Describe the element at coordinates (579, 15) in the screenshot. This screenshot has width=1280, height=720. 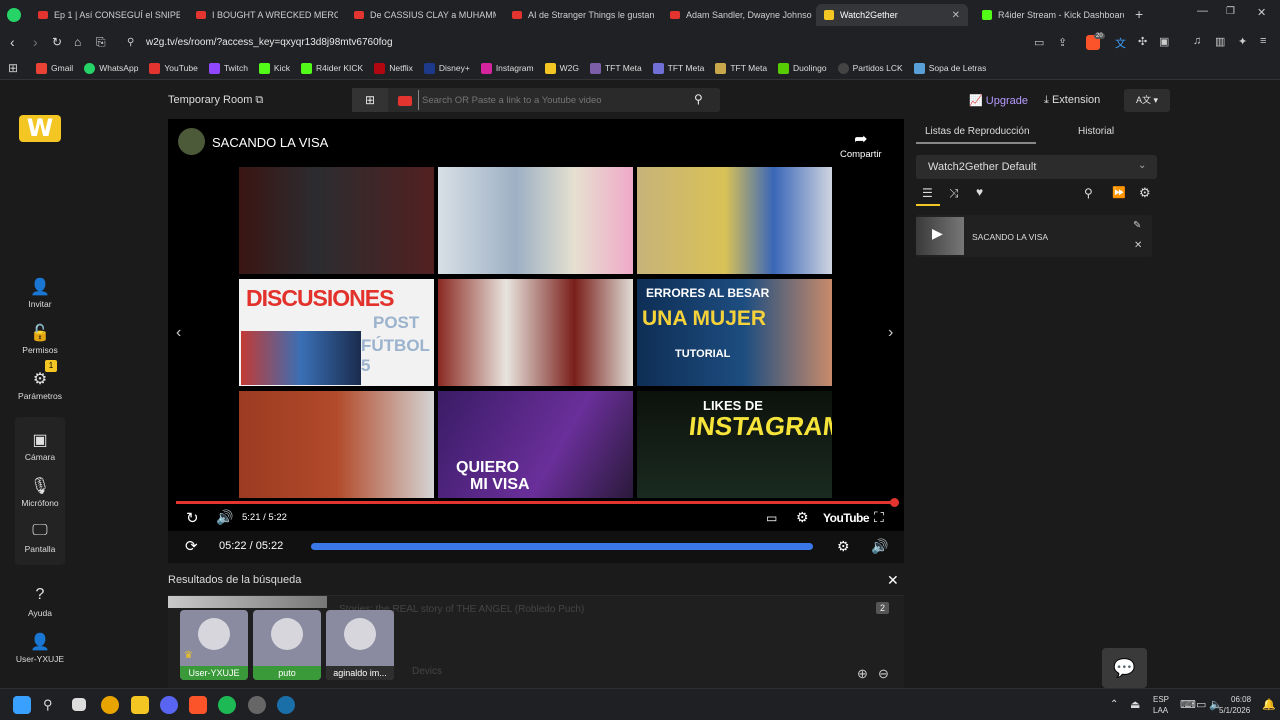
I see `tab-stranger-things: AI de Stranger Things le gustan las` at that location.